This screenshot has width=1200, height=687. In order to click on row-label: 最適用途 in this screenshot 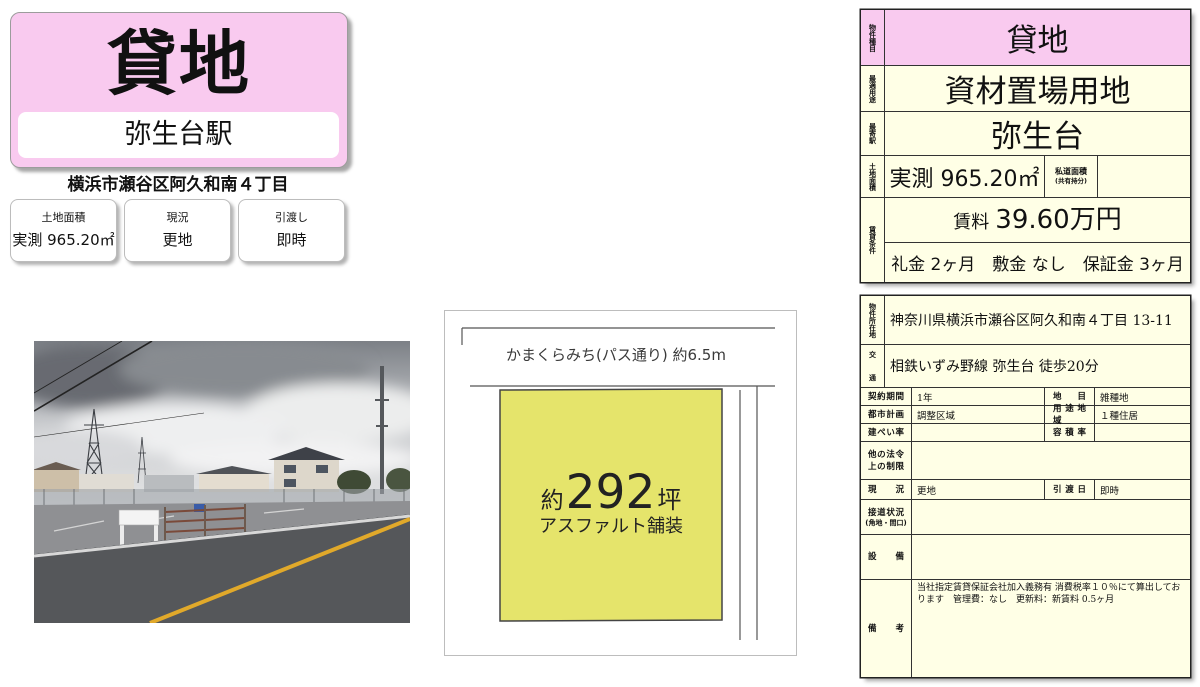, I will do `click(872, 88)`.